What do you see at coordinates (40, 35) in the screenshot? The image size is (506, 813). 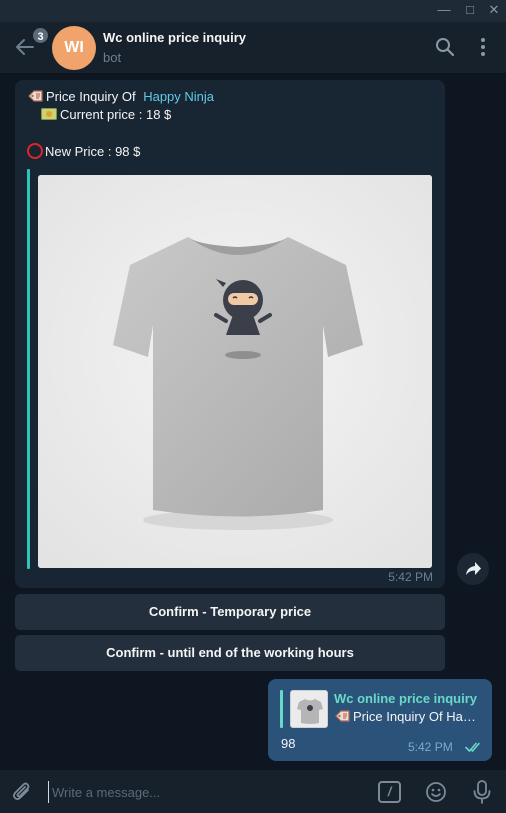 I see `unread-badge: 3` at bounding box center [40, 35].